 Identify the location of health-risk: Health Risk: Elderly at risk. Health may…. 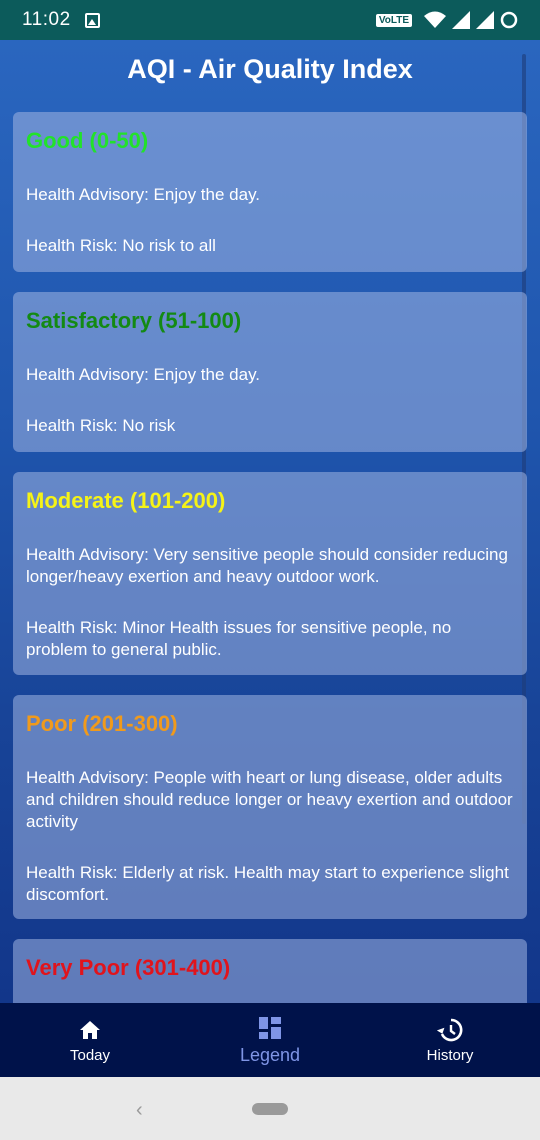
(267, 883).